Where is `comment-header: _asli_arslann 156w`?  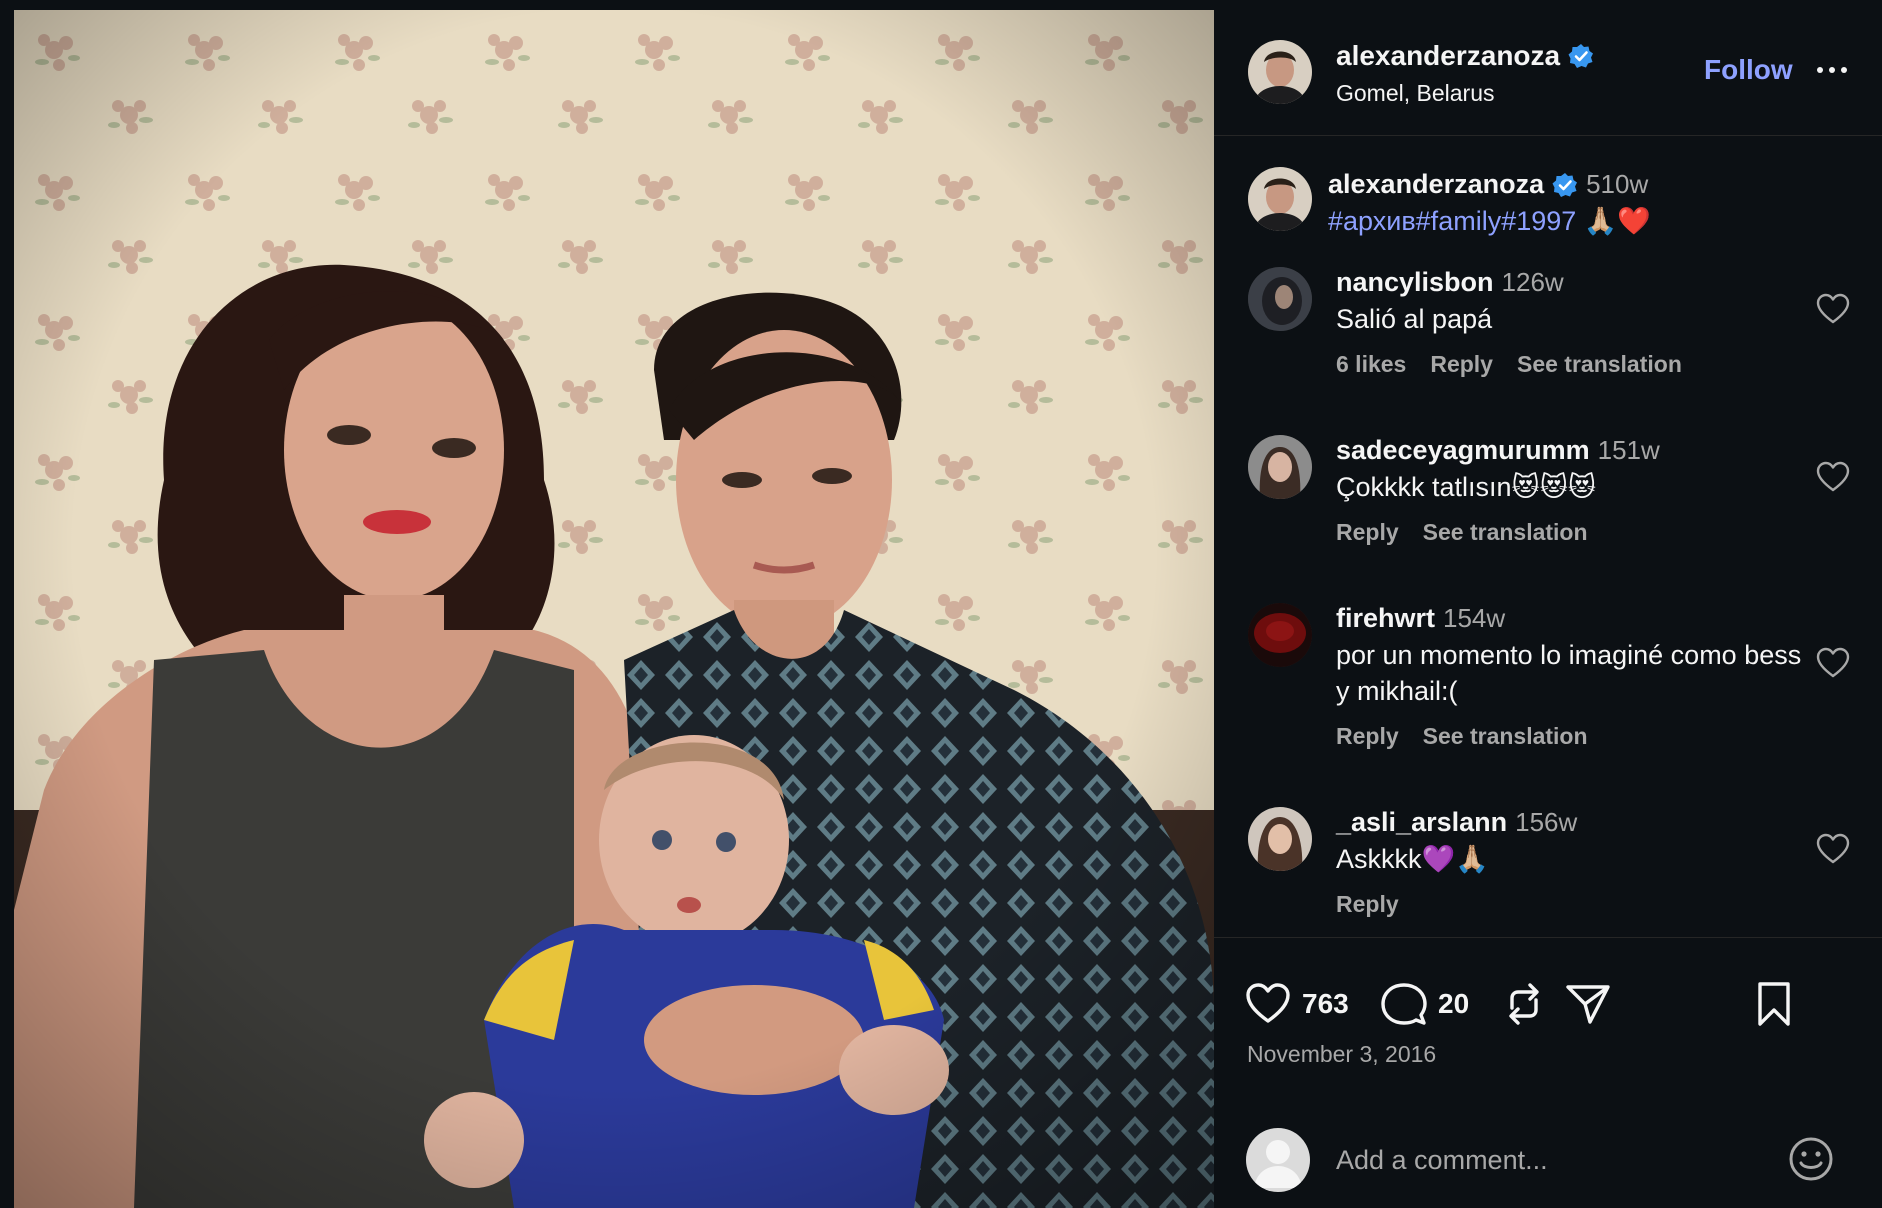
comment-header: _asli_arslann 156w is located at coordinates (1456, 822).